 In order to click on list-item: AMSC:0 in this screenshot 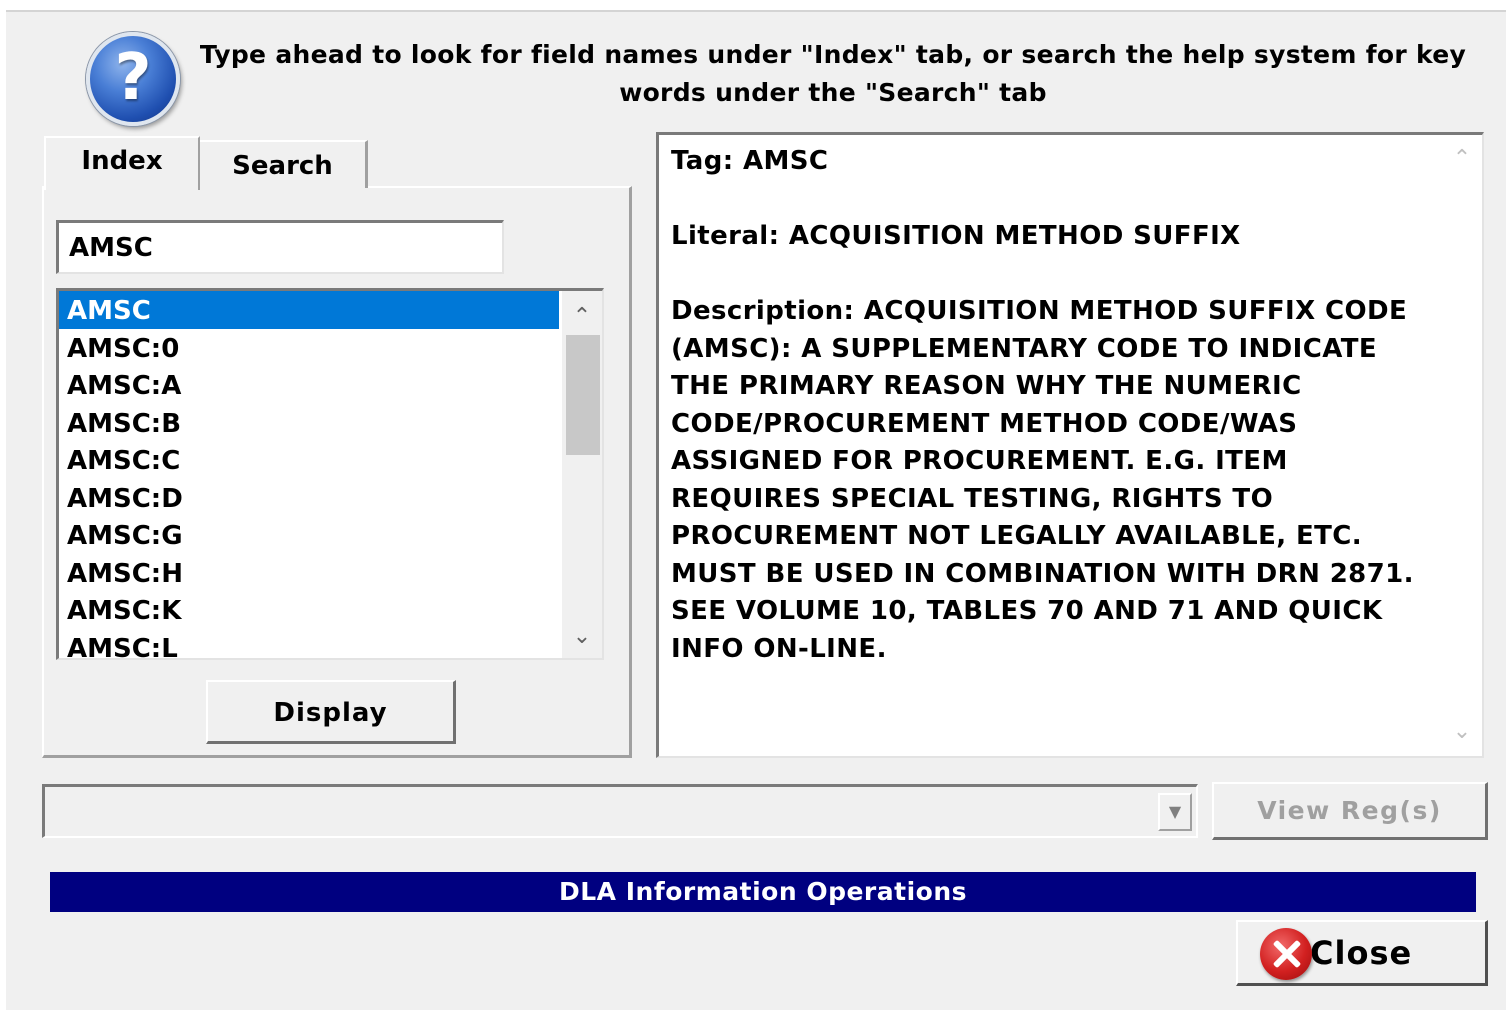, I will do `click(309, 348)`.